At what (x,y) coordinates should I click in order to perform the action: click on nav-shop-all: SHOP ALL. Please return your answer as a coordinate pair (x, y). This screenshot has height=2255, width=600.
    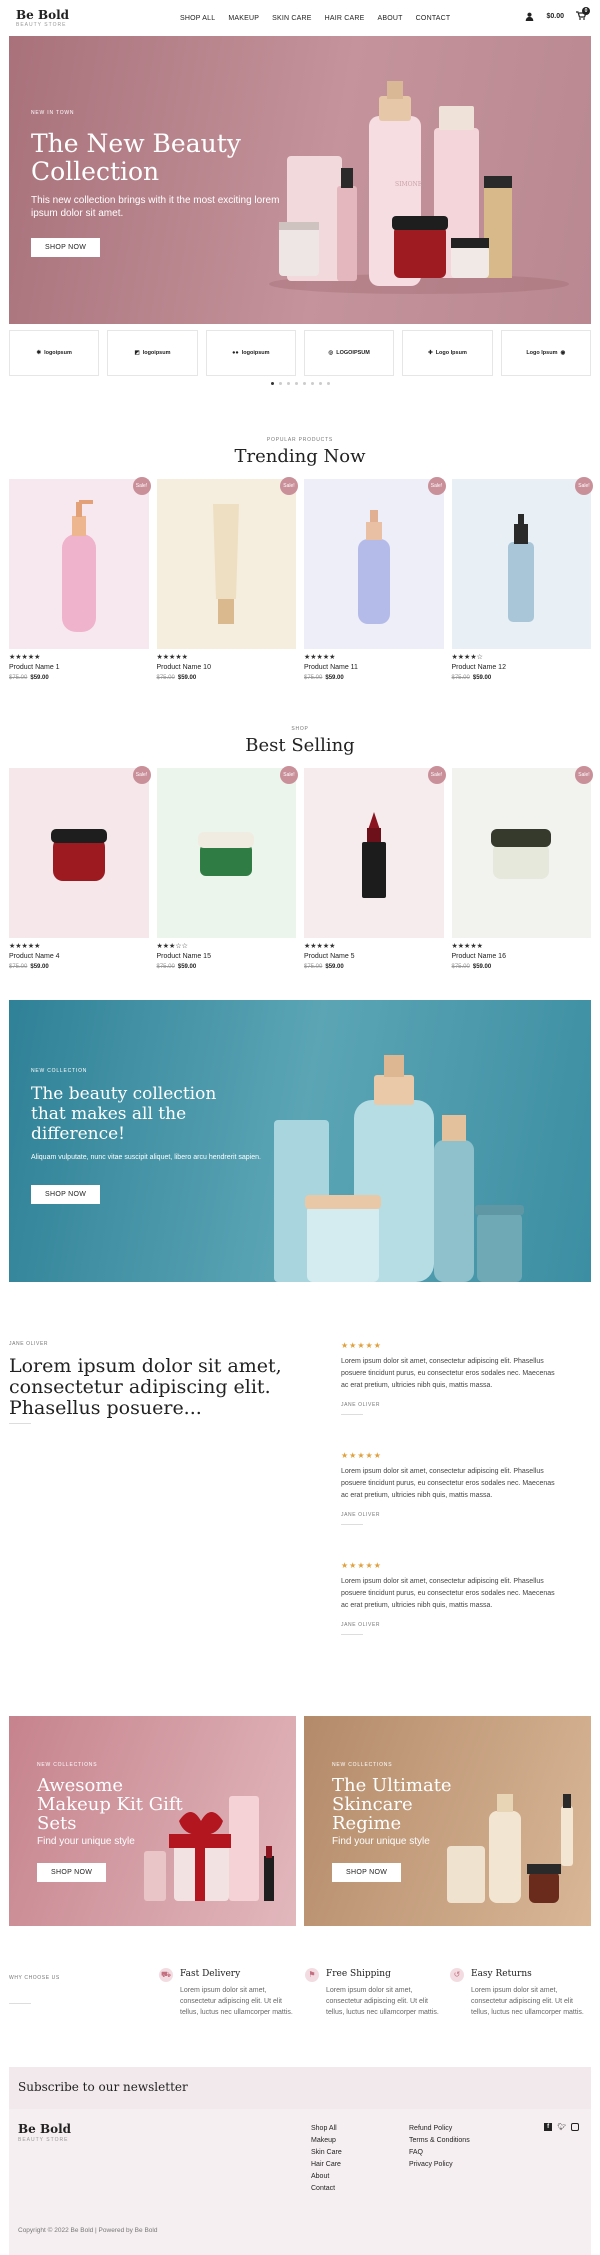
    Looking at the image, I should click on (197, 18).